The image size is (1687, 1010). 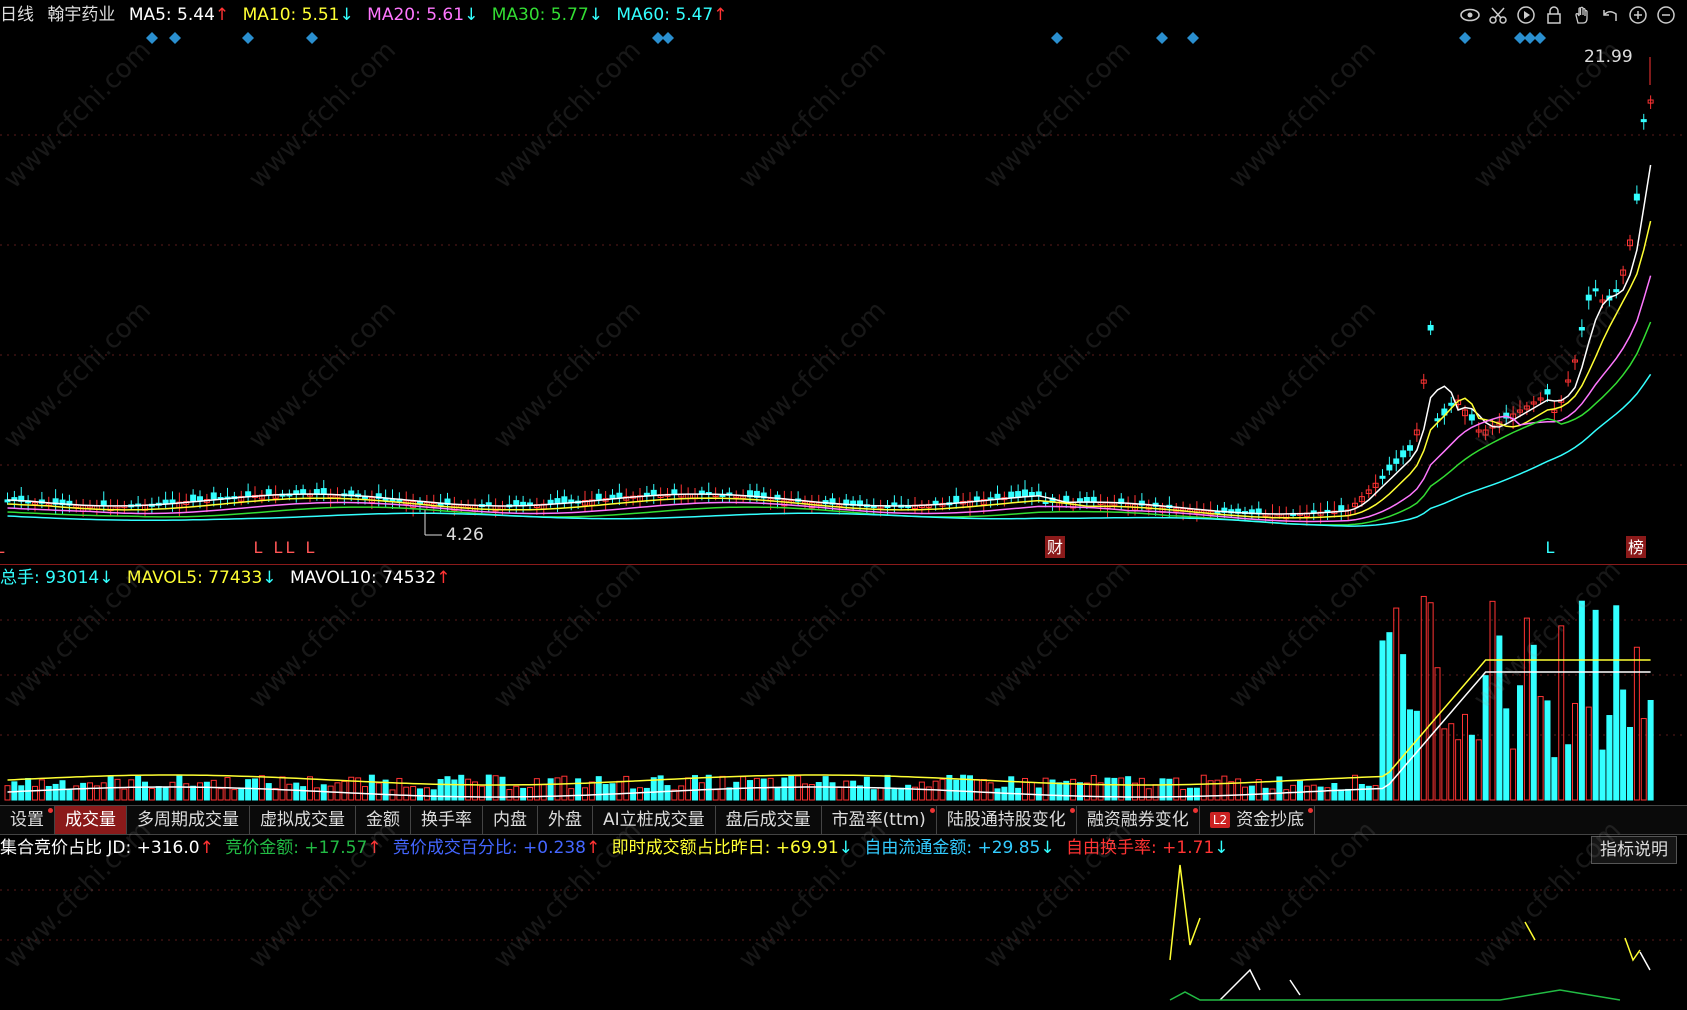 What do you see at coordinates (1220, 820) in the screenshot?
I see `l2-badge: L2` at bounding box center [1220, 820].